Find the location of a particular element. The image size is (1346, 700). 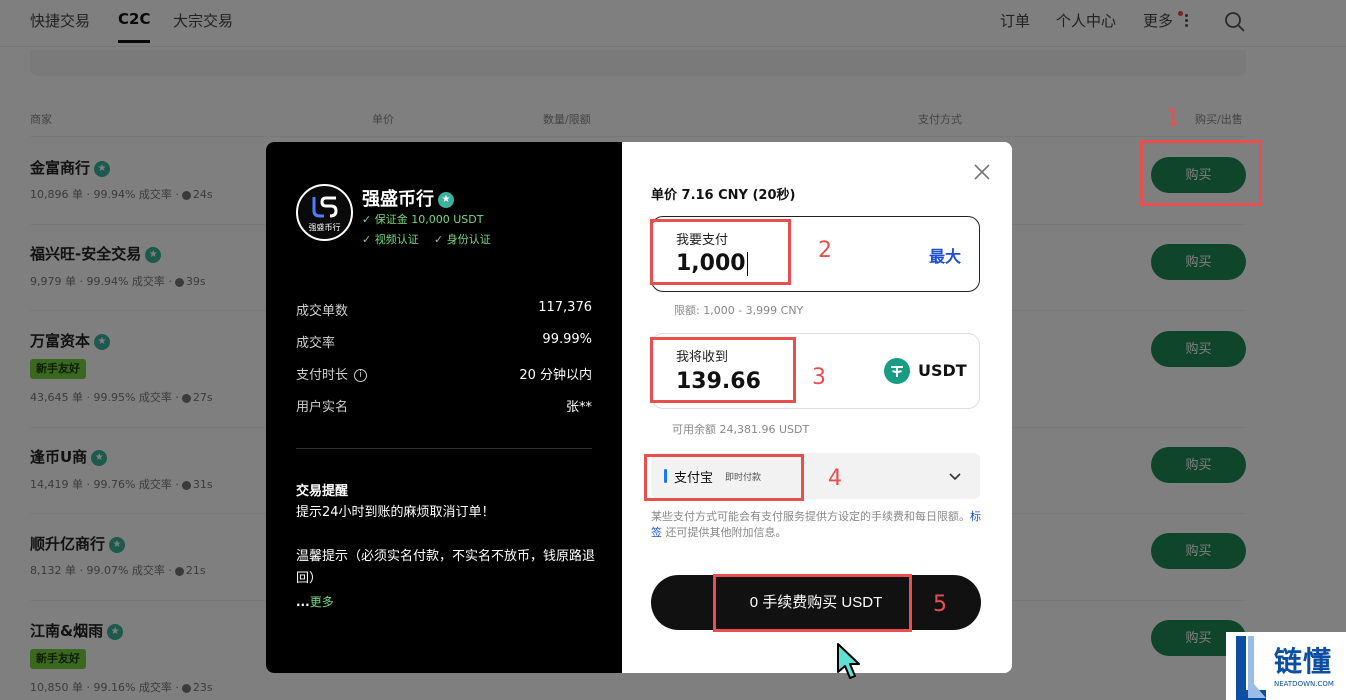

notice-title: 交易提醒 is located at coordinates (322, 491).